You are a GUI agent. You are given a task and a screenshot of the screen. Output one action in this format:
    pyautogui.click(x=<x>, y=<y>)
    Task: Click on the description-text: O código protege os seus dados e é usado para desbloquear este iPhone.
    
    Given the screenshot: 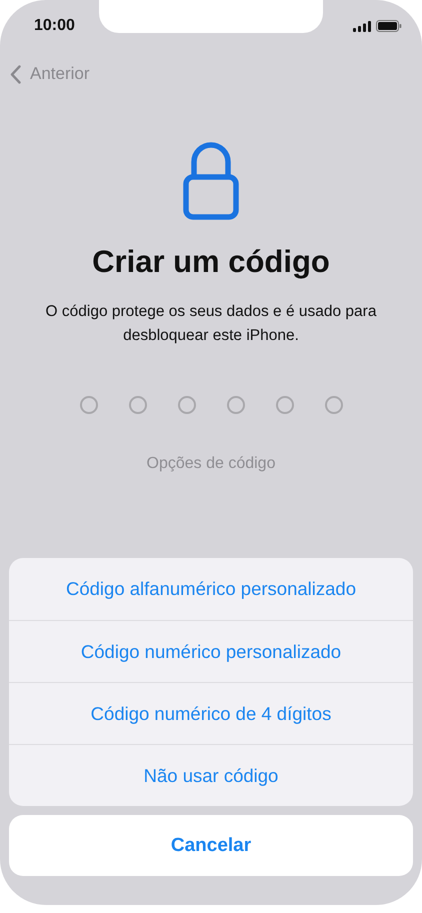 What is the action you would take?
    pyautogui.click(x=211, y=324)
    